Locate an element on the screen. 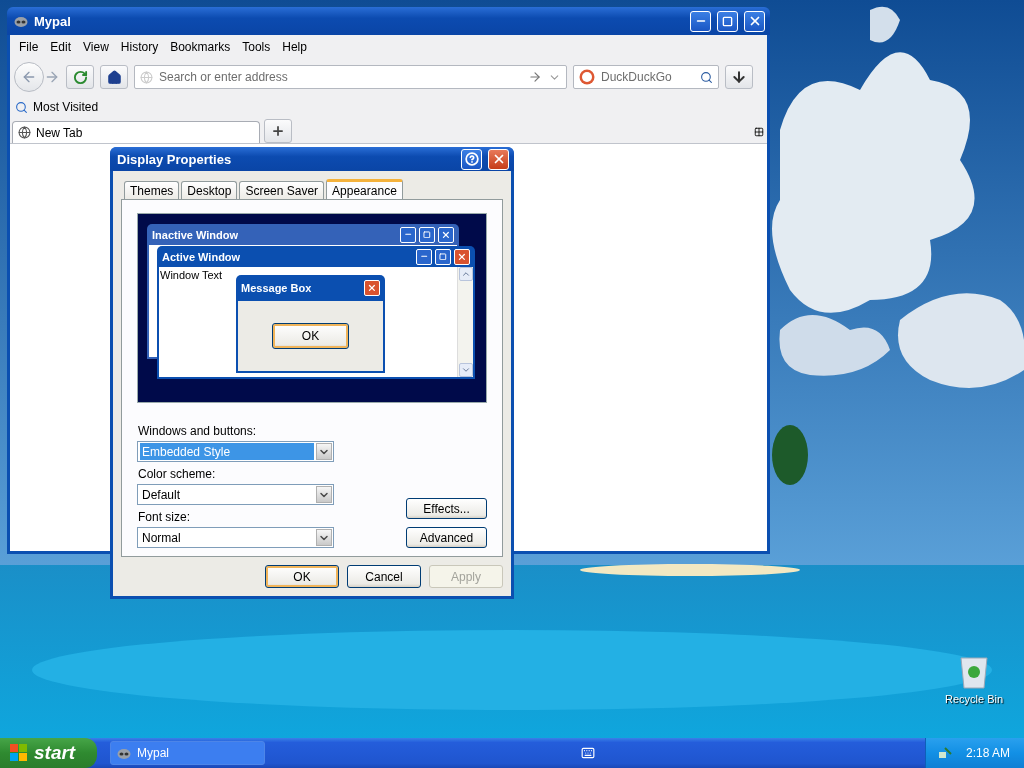 Image resolution: width=1024 pixels, height=768 pixels. maximize-button is located at coordinates (727, 21).